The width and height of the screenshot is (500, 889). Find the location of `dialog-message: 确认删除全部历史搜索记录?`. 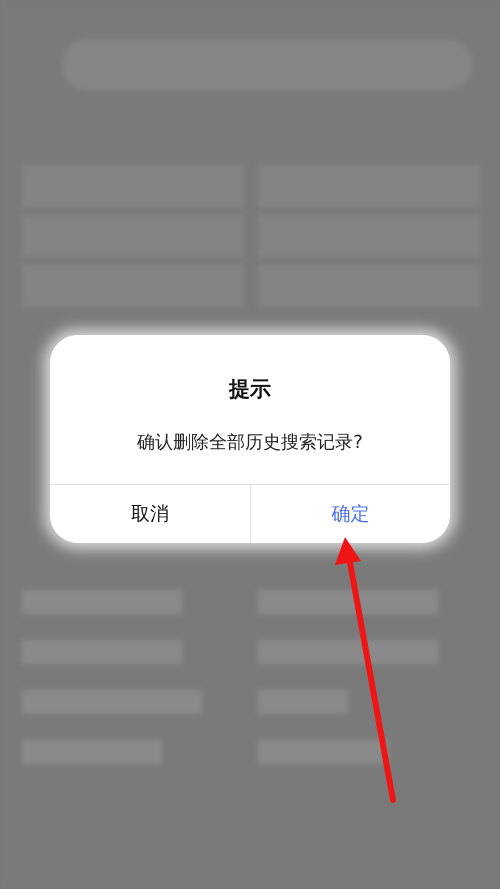

dialog-message: 确认删除全部历史搜索记录? is located at coordinates (250, 443).